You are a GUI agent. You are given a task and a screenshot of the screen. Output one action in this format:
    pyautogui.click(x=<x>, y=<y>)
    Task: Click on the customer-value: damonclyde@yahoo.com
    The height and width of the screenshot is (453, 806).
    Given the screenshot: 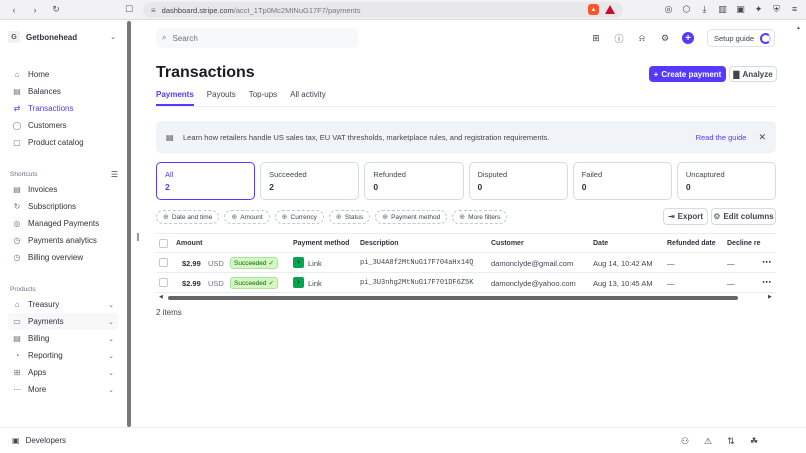 What is the action you would take?
    pyautogui.click(x=533, y=283)
    